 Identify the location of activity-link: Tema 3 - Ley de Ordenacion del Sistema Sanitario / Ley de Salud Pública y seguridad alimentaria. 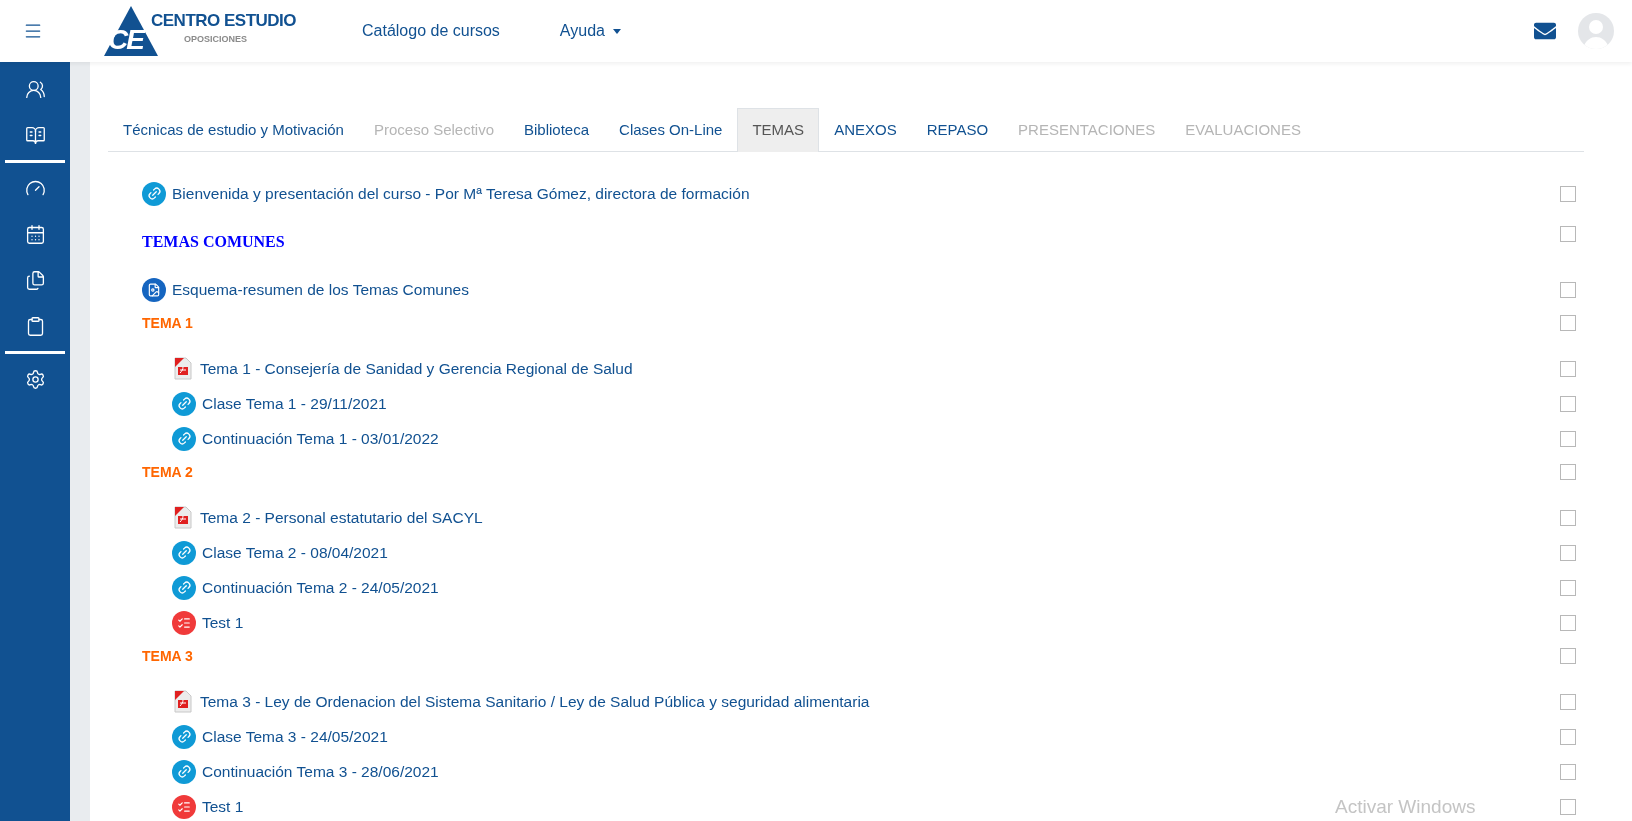
(521, 701).